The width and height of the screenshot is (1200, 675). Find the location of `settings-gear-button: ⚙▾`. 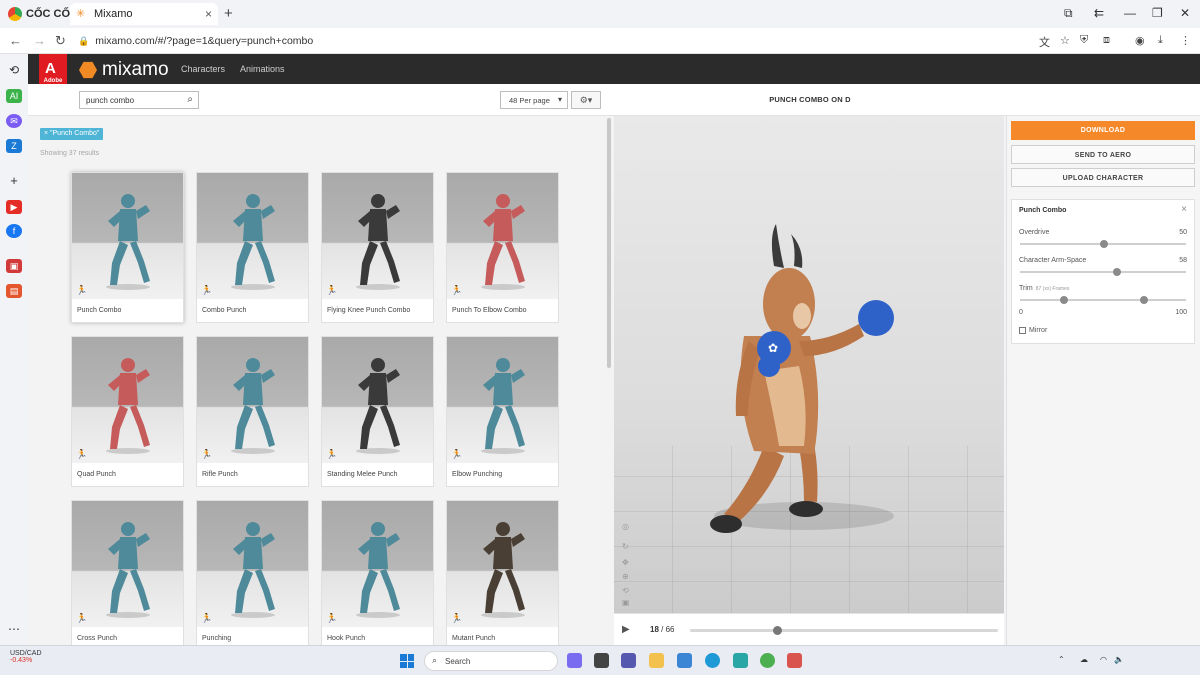

settings-gear-button: ⚙▾ is located at coordinates (586, 100).